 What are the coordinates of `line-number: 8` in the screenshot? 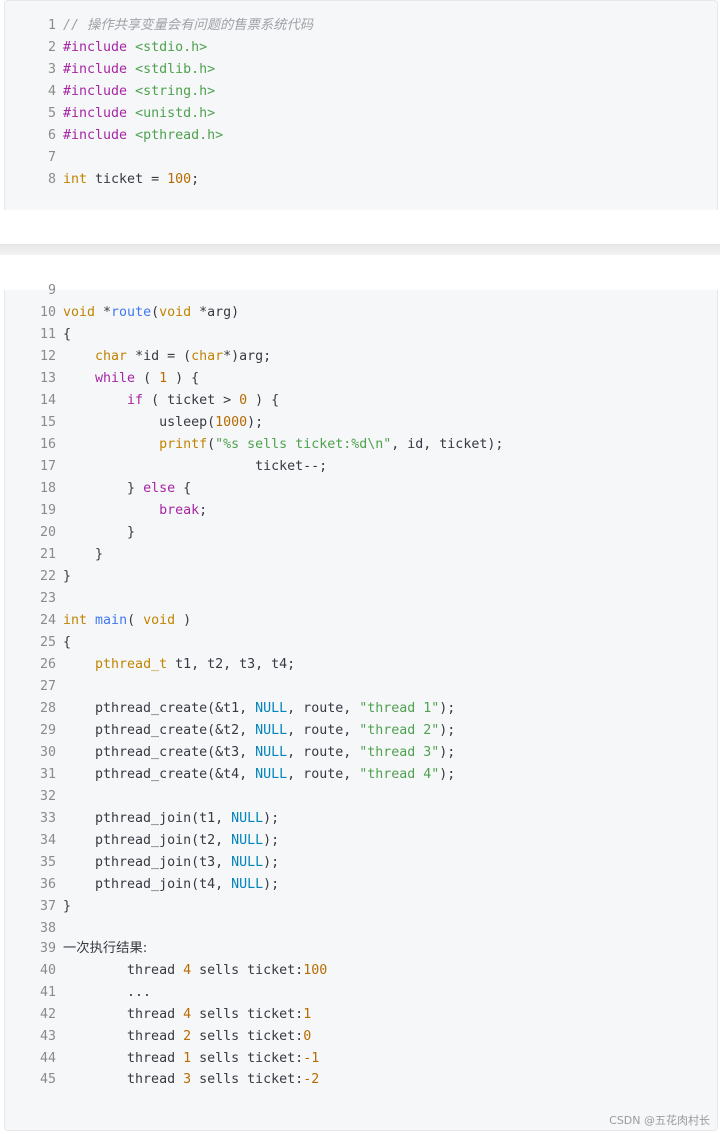 It's located at (51, 179).